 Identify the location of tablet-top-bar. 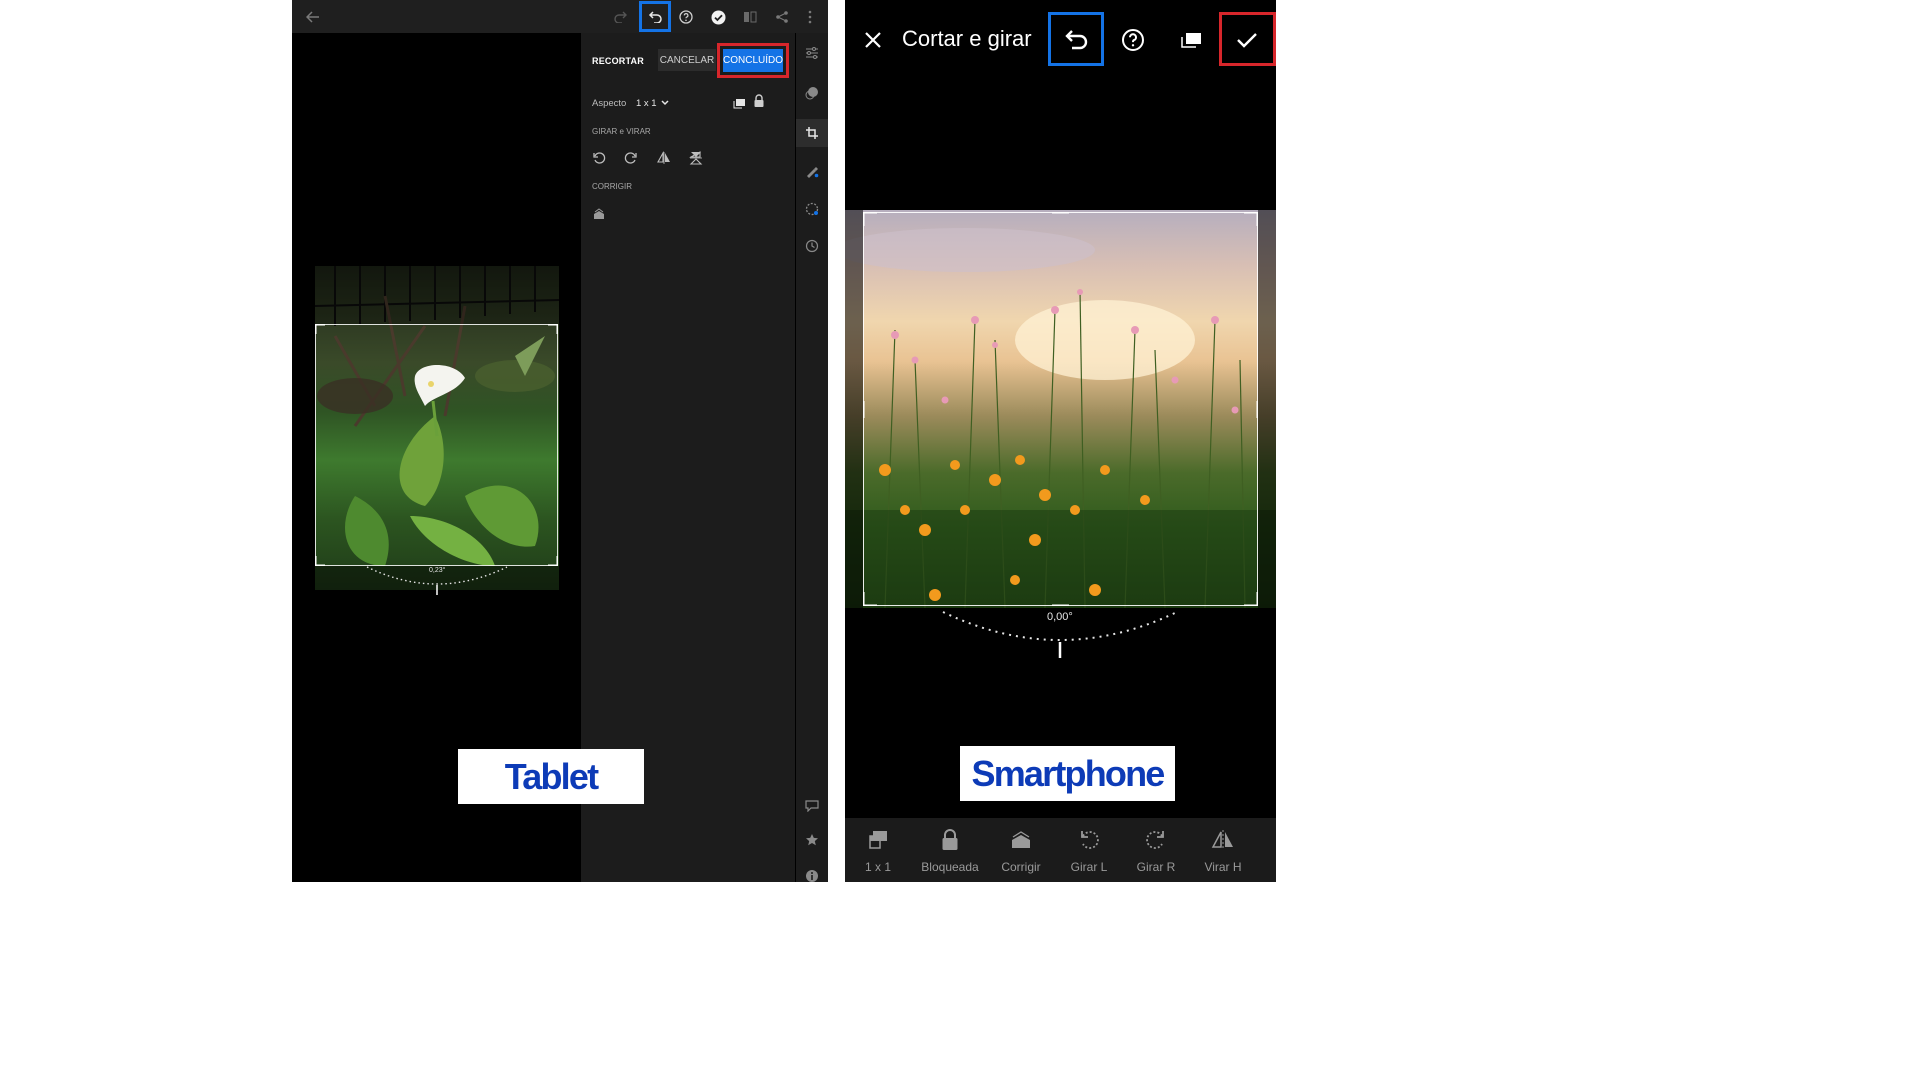
(560, 16).